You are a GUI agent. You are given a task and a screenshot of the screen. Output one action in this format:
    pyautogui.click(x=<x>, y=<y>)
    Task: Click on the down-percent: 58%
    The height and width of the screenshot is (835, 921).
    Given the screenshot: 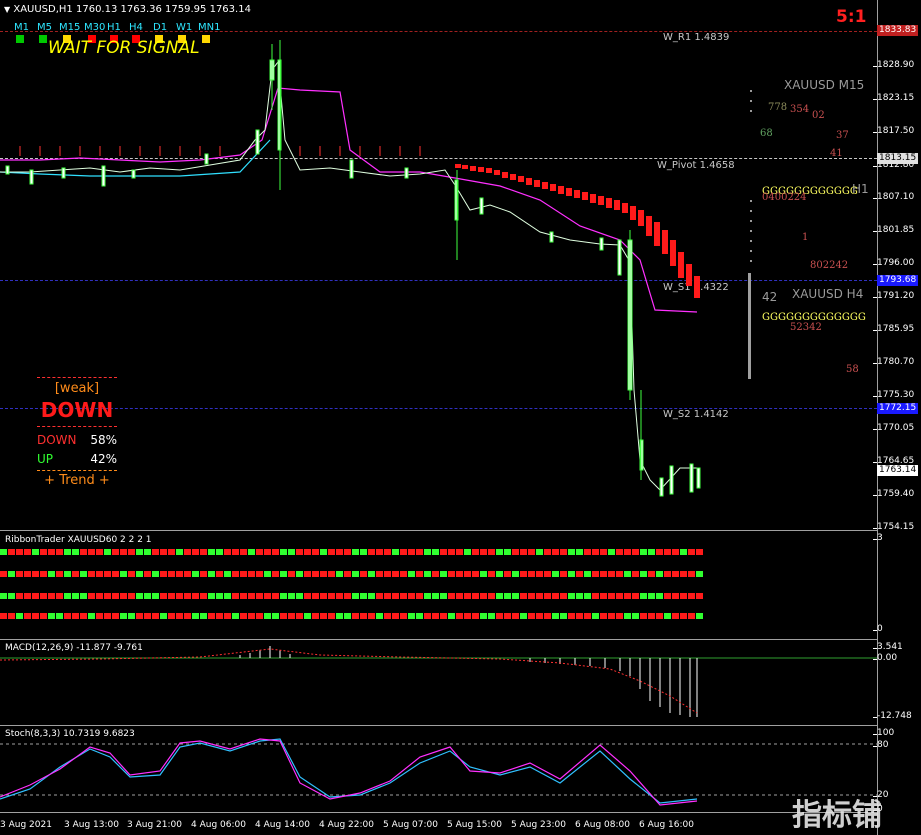 What is the action you would take?
    pyautogui.click(x=103, y=440)
    